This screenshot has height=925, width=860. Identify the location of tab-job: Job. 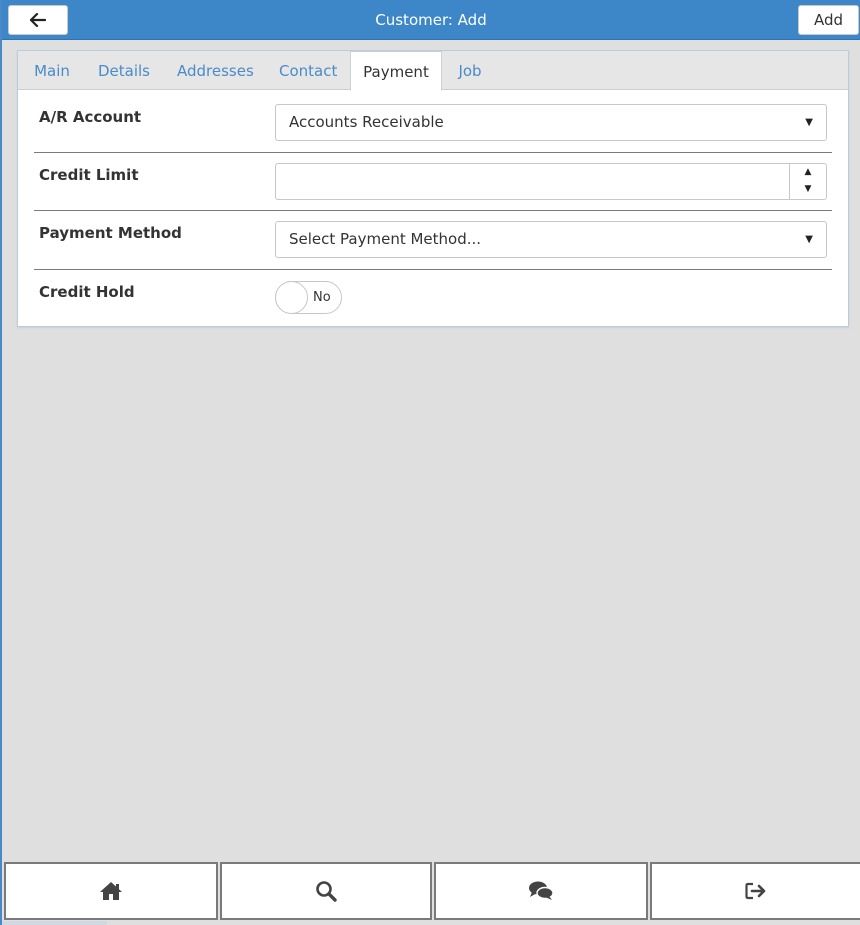
(470, 70).